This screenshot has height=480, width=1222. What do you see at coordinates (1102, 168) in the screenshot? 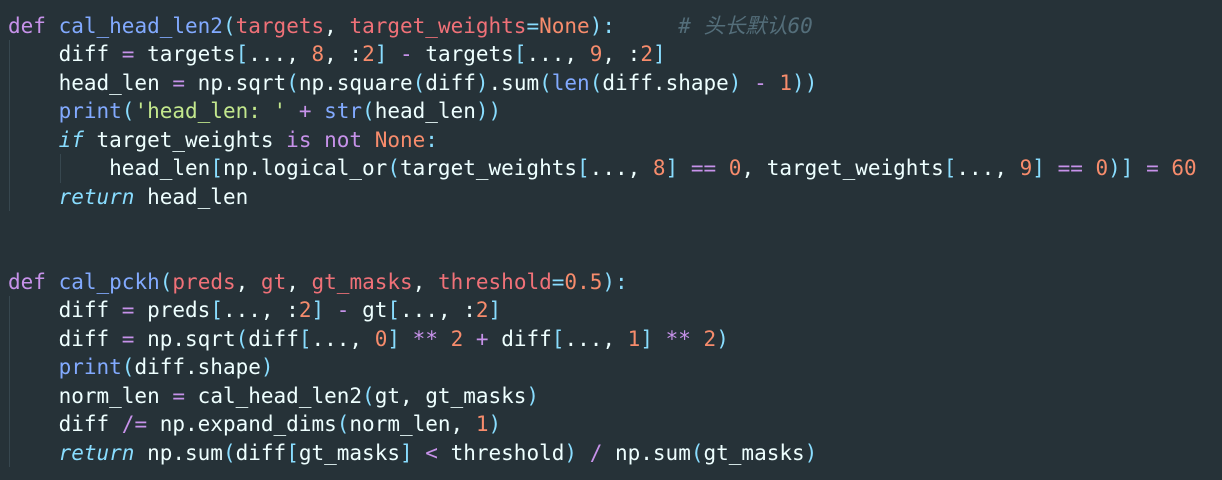
I see `code-token: 0` at bounding box center [1102, 168].